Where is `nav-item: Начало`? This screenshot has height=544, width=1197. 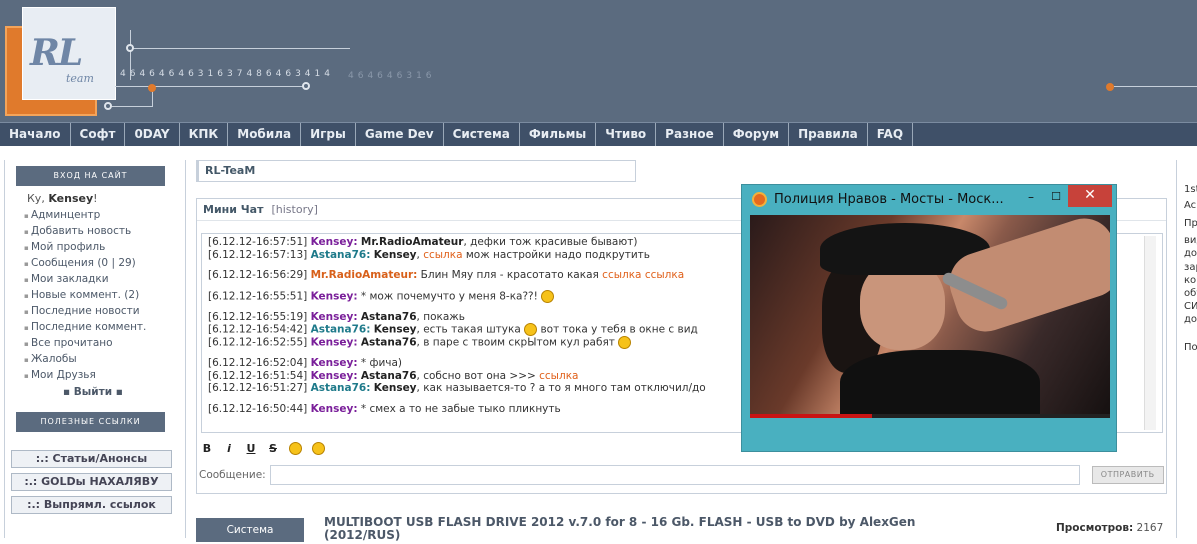 nav-item: Начало is located at coordinates (35, 134).